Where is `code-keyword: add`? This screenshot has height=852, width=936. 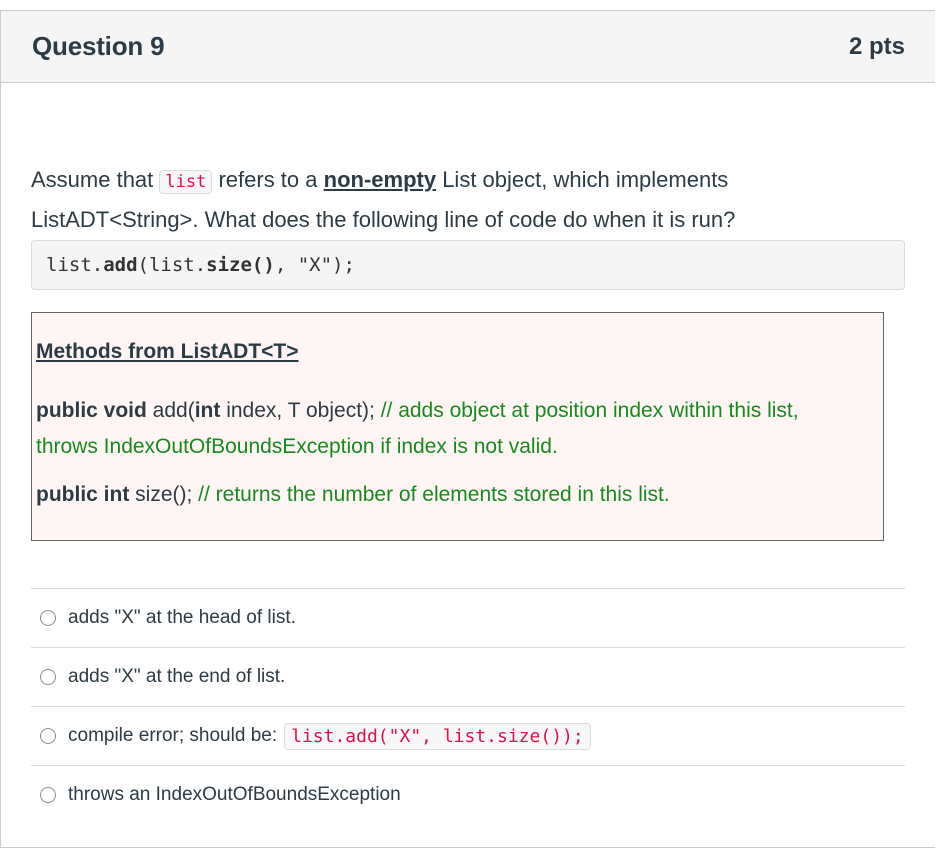 code-keyword: add is located at coordinates (120, 265).